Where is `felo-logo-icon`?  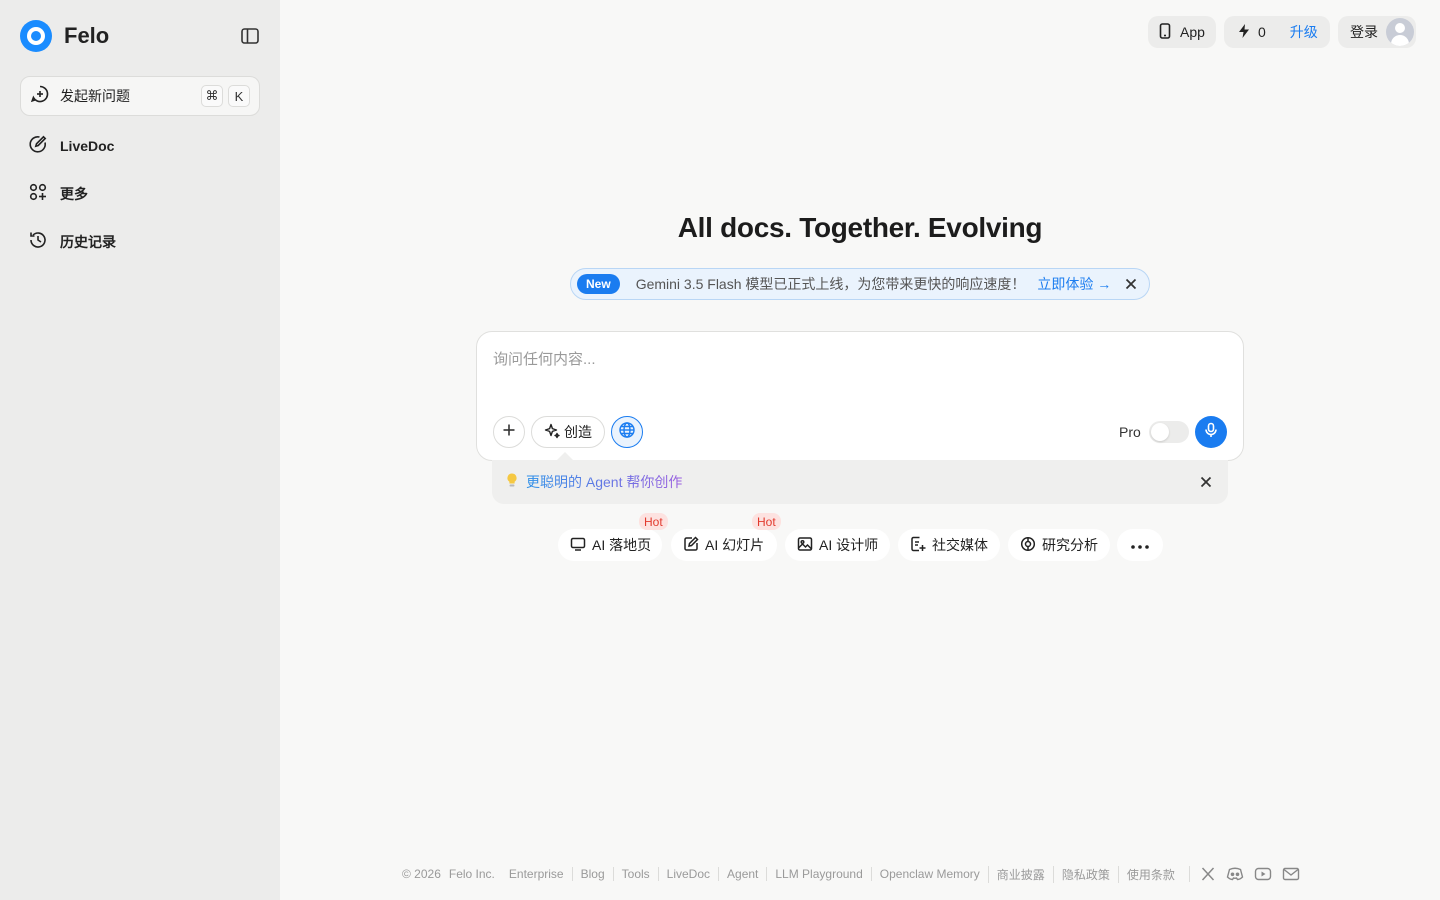
felo-logo-icon is located at coordinates (36, 36).